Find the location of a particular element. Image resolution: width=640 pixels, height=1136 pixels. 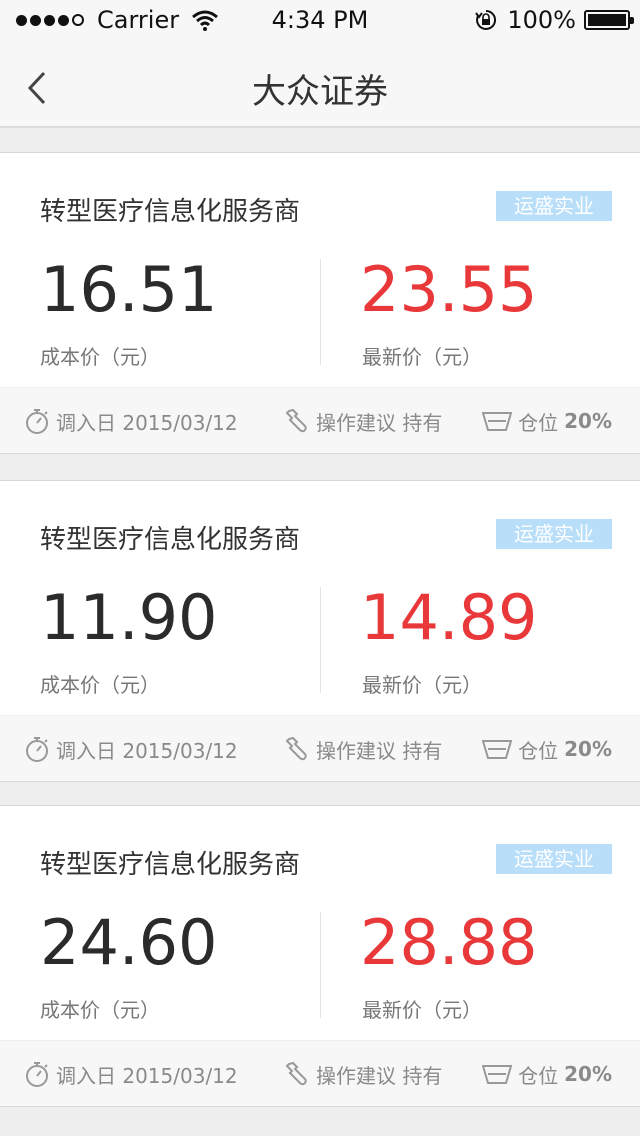

cost-price: 16.51 is located at coordinates (129, 289).